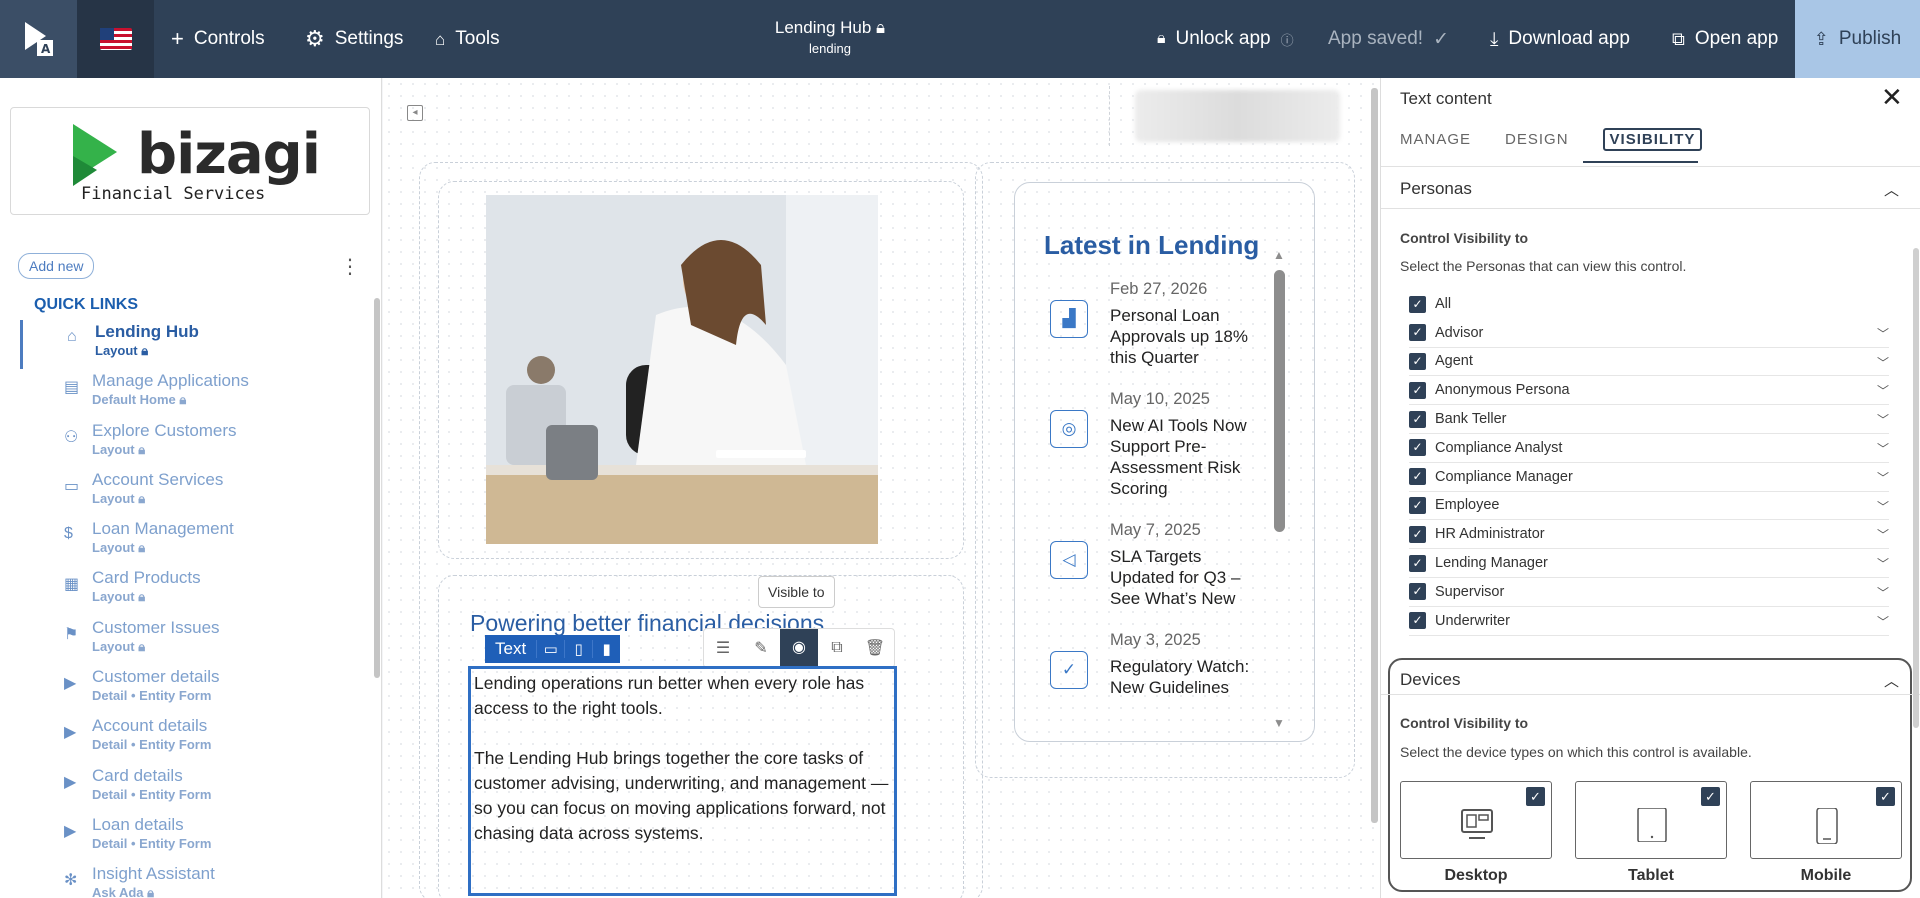 The width and height of the screenshot is (1920, 898). Describe the element at coordinates (723, 648) in the screenshot. I see `settings-sliders-icon: ☰` at that location.